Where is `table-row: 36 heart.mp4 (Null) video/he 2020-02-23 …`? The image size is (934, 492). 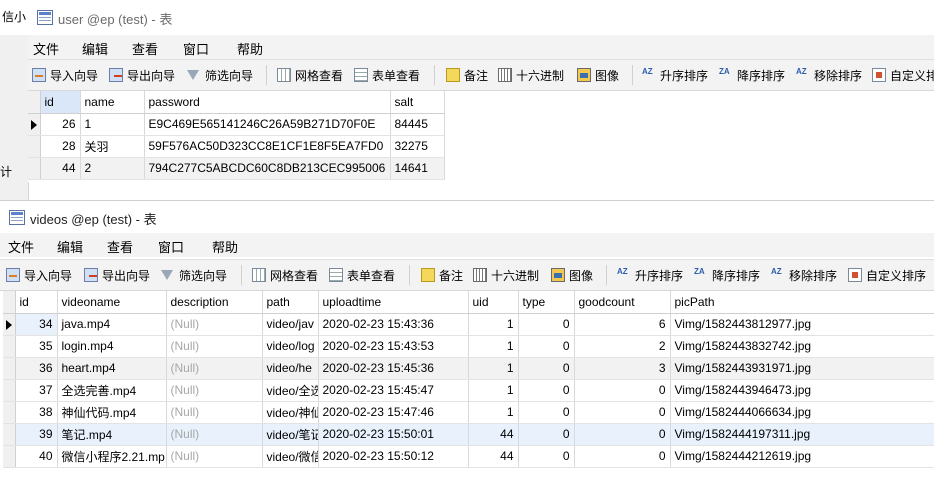 table-row: 36 heart.mp4 (Null) video/he 2020-02-23 … is located at coordinates (468, 368).